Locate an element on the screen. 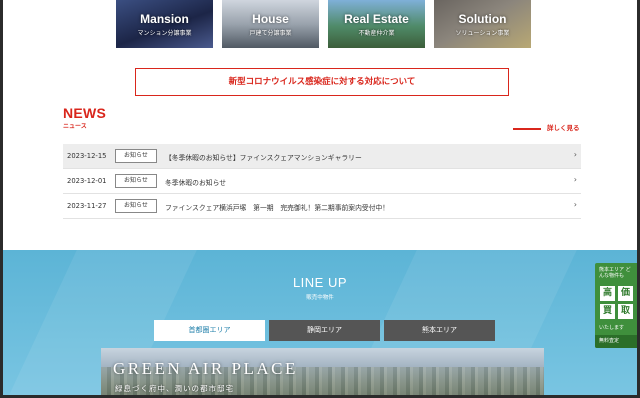 This screenshot has width=640, height=398. tile-subtitle: 戸建て分譲事業 is located at coordinates (270, 33).